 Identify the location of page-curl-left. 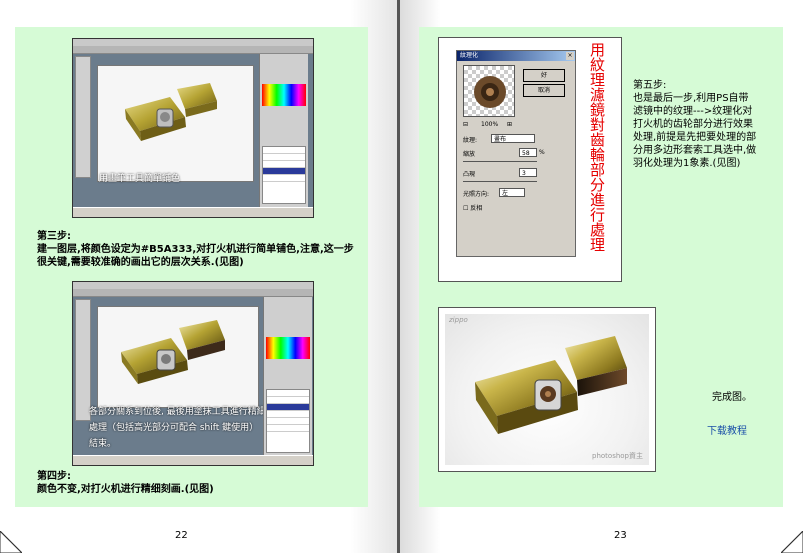
(11, 542).